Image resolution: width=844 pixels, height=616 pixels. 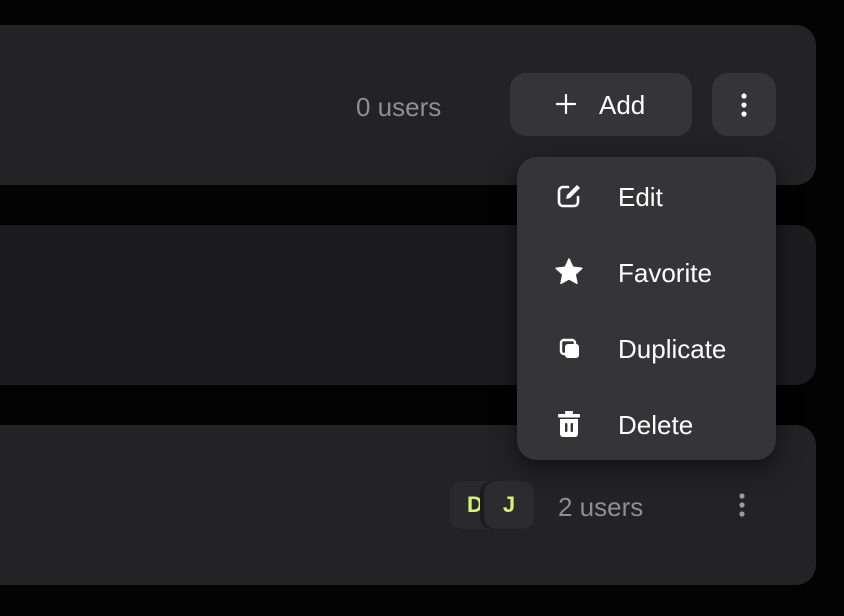 What do you see at coordinates (569, 348) in the screenshot?
I see `duplicate-icon` at bounding box center [569, 348].